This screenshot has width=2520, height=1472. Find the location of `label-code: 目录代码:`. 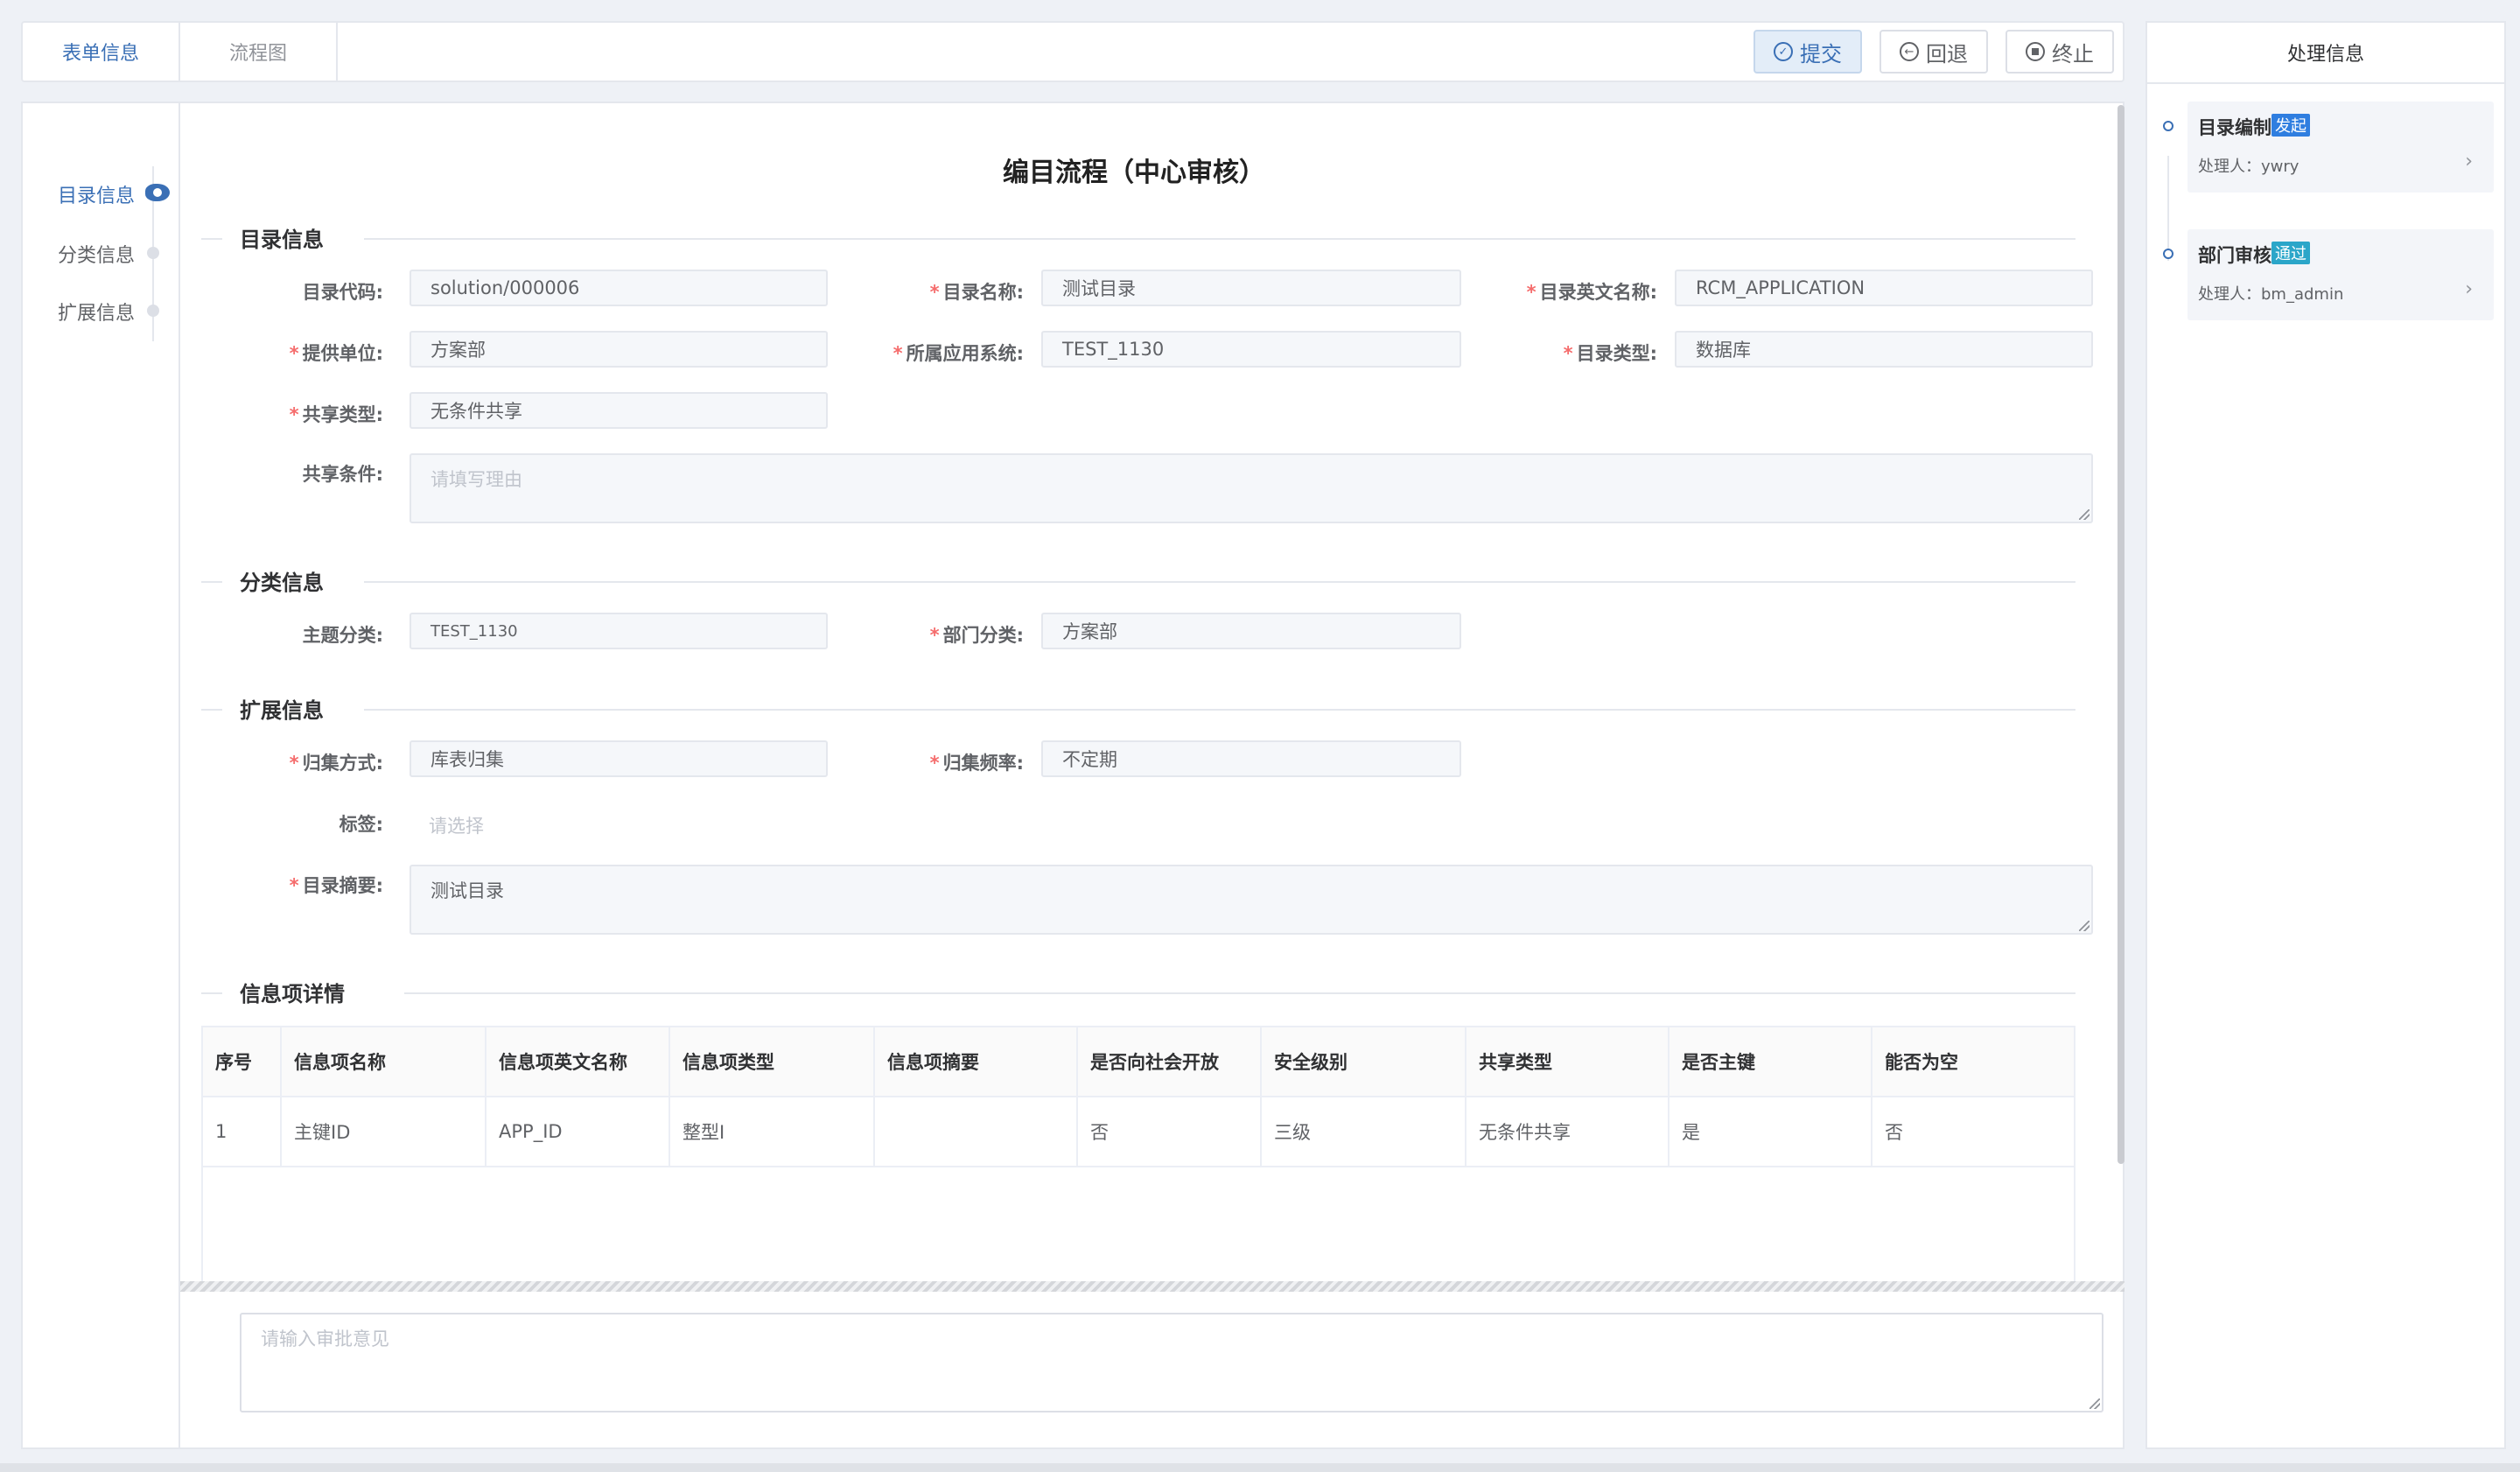

label-code: 目录代码: is located at coordinates (342, 292).